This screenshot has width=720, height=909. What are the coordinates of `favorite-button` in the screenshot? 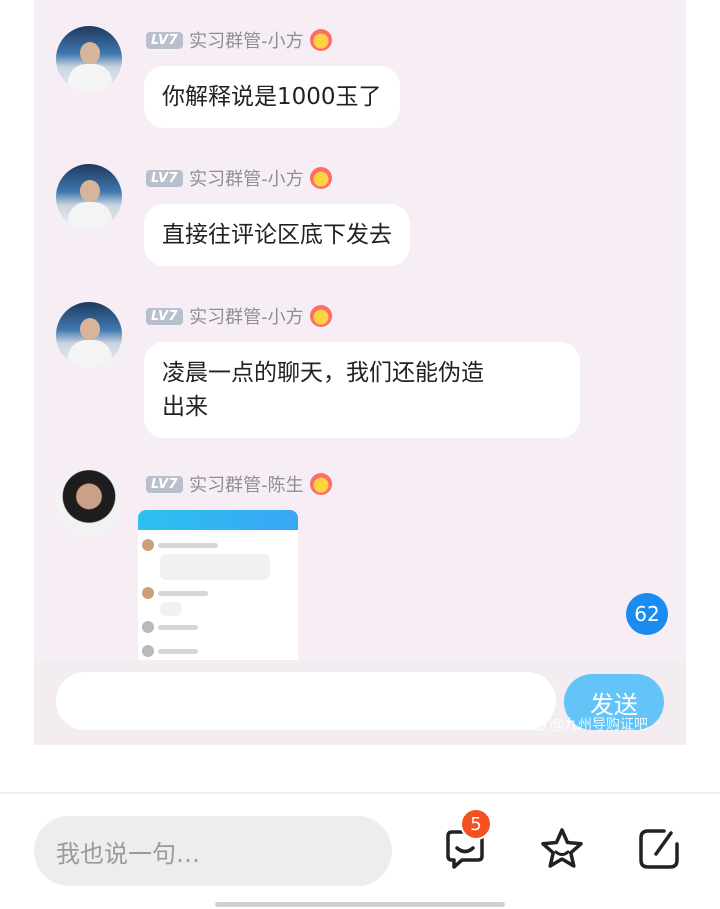 It's located at (562, 849).